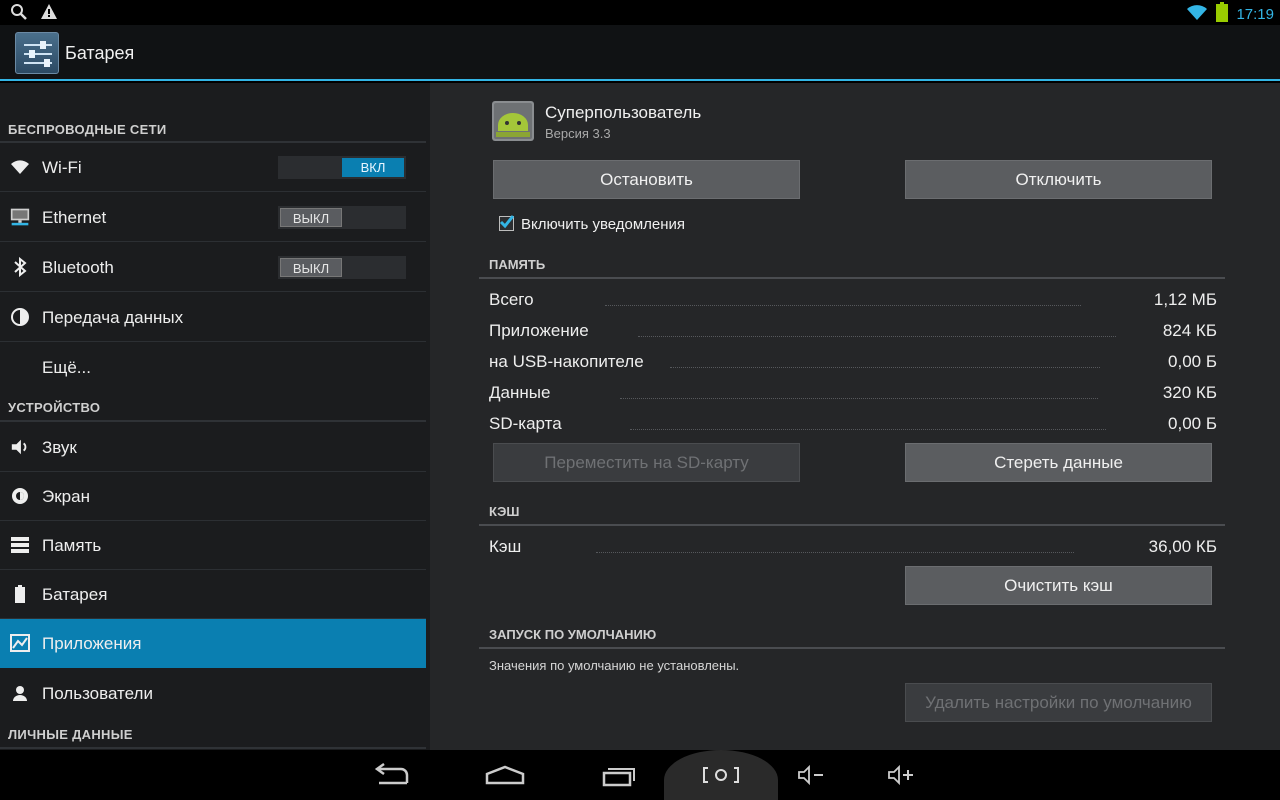 The width and height of the screenshot is (1280, 800). Describe the element at coordinates (721, 775) in the screenshot. I see `screenshot-icon` at that location.